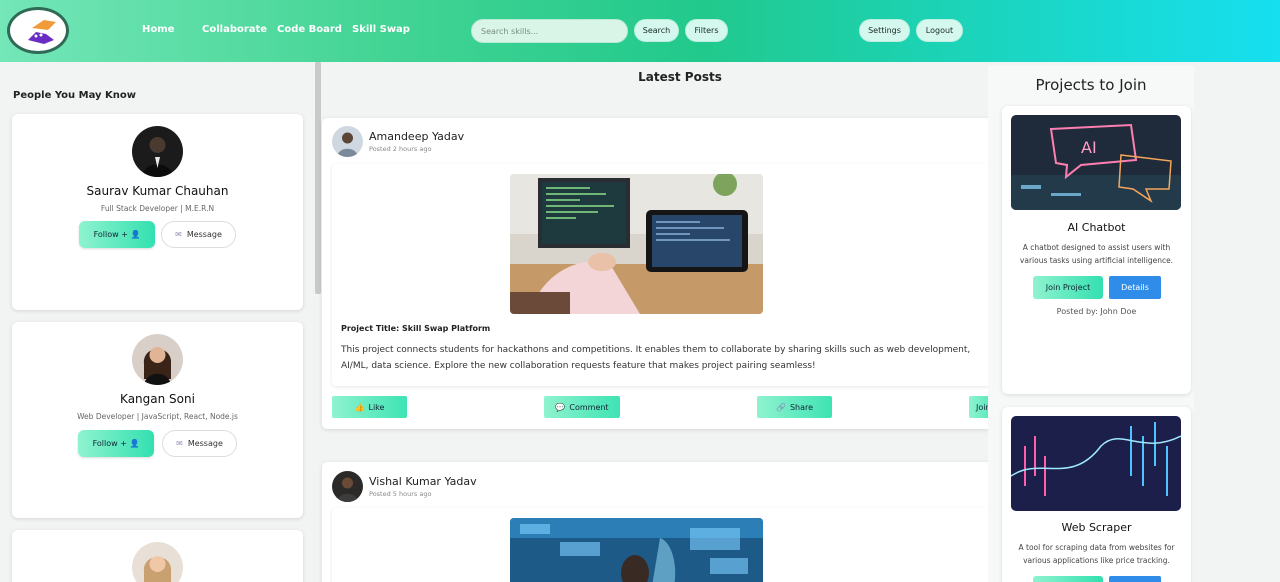 This screenshot has width=1280, height=582. I want to click on post-timestamp: Posted 5 hours ago, so click(400, 494).